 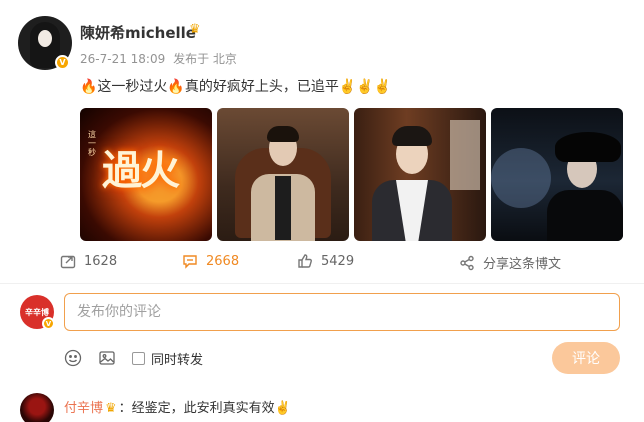 I want to click on still-mist, so click(x=521, y=178).